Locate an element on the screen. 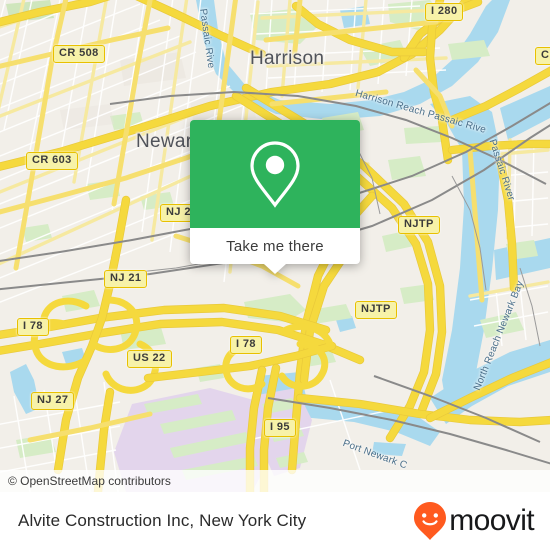 The width and height of the screenshot is (550, 550). moovit-wordmark: moovit is located at coordinates (491, 520).